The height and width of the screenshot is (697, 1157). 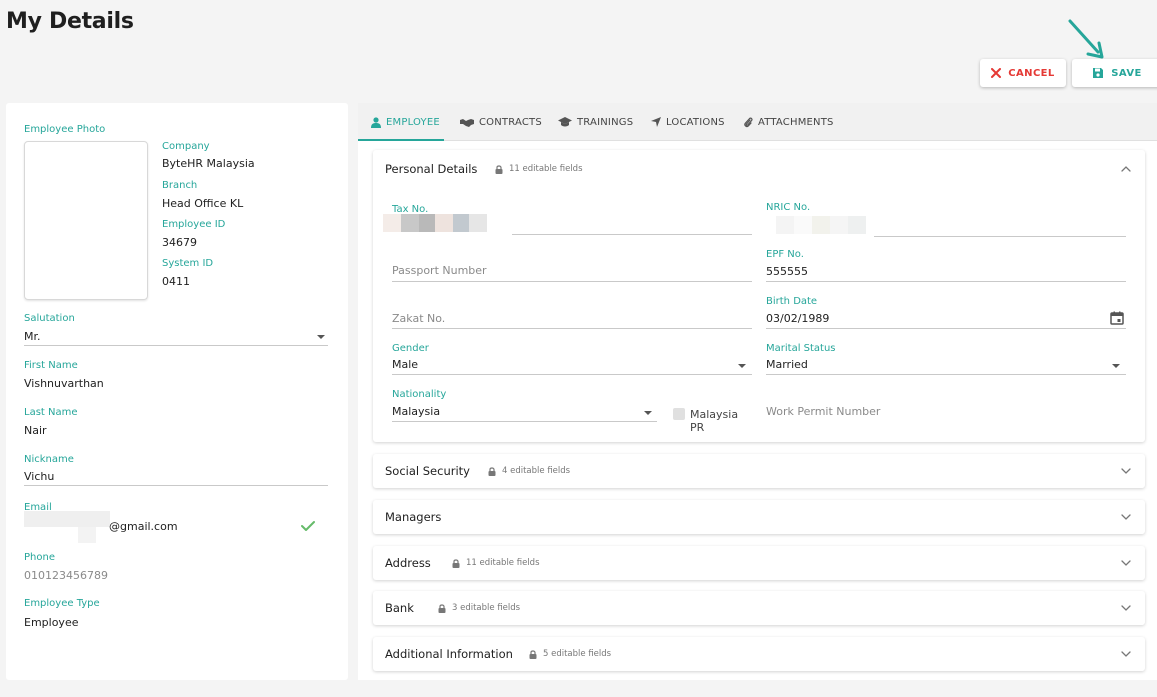 What do you see at coordinates (759, 471) in the screenshot?
I see `section-social-security: Social Security 4 editable fields` at bounding box center [759, 471].